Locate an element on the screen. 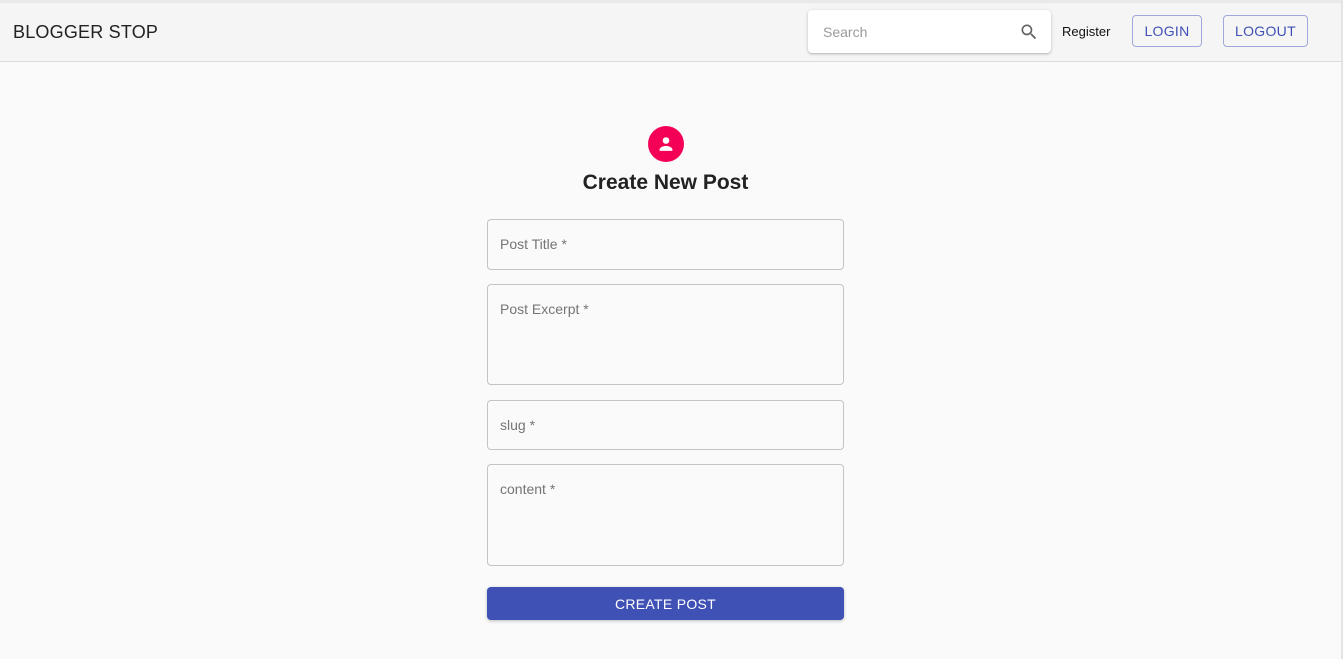 Image resolution: width=1343 pixels, height=659 pixels. search-box is located at coordinates (929, 31).